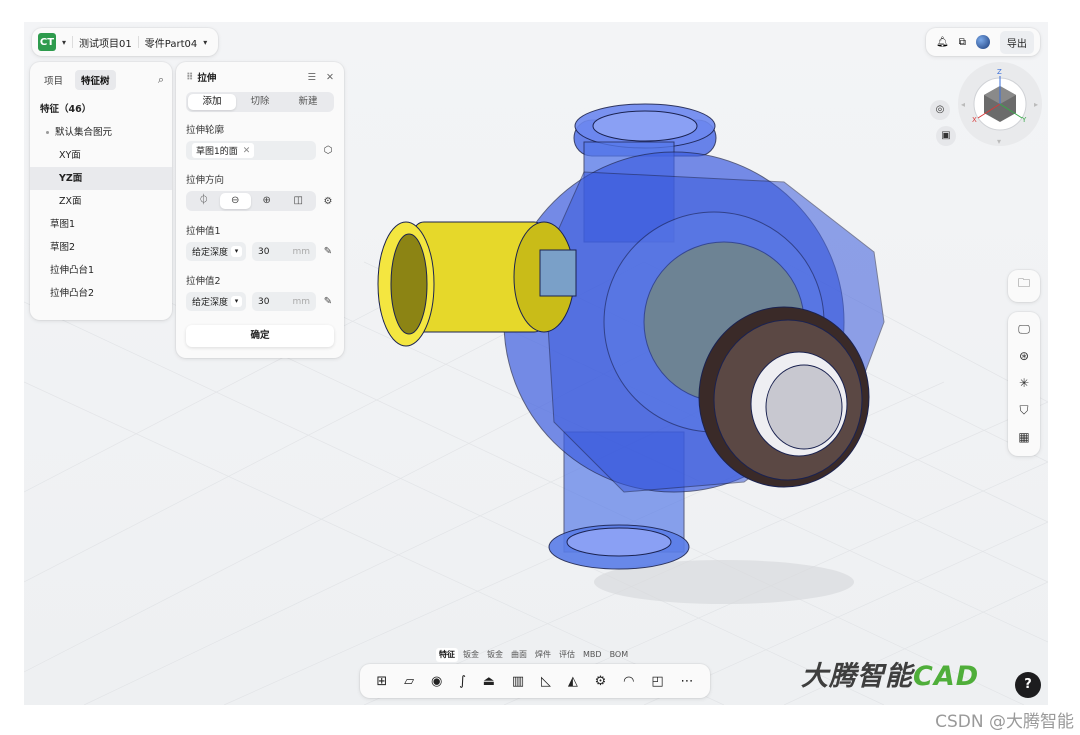  What do you see at coordinates (942, 42) in the screenshot?
I see `bell-icon: 🔔︎` at bounding box center [942, 42].